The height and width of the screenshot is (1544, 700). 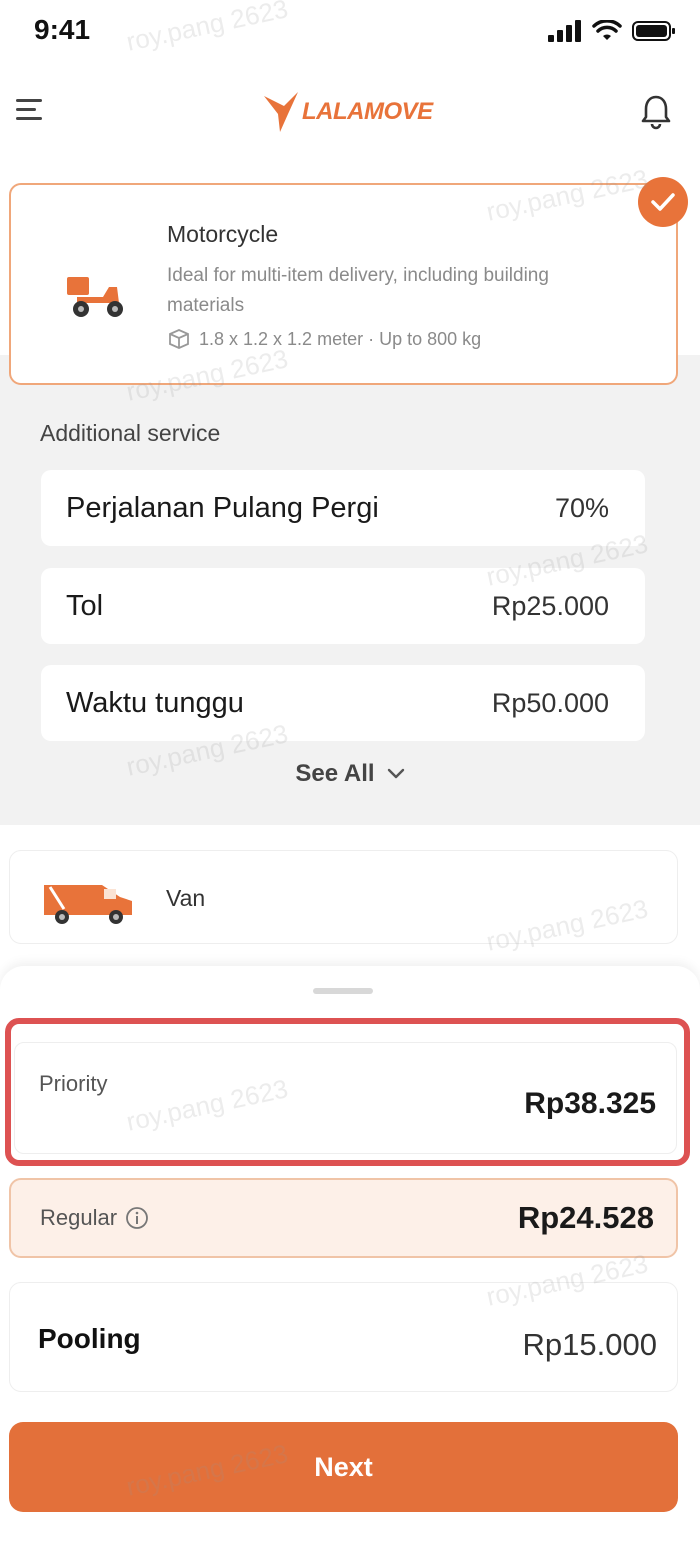 What do you see at coordinates (281, 112) in the screenshot?
I see `logo-bird-icon` at bounding box center [281, 112].